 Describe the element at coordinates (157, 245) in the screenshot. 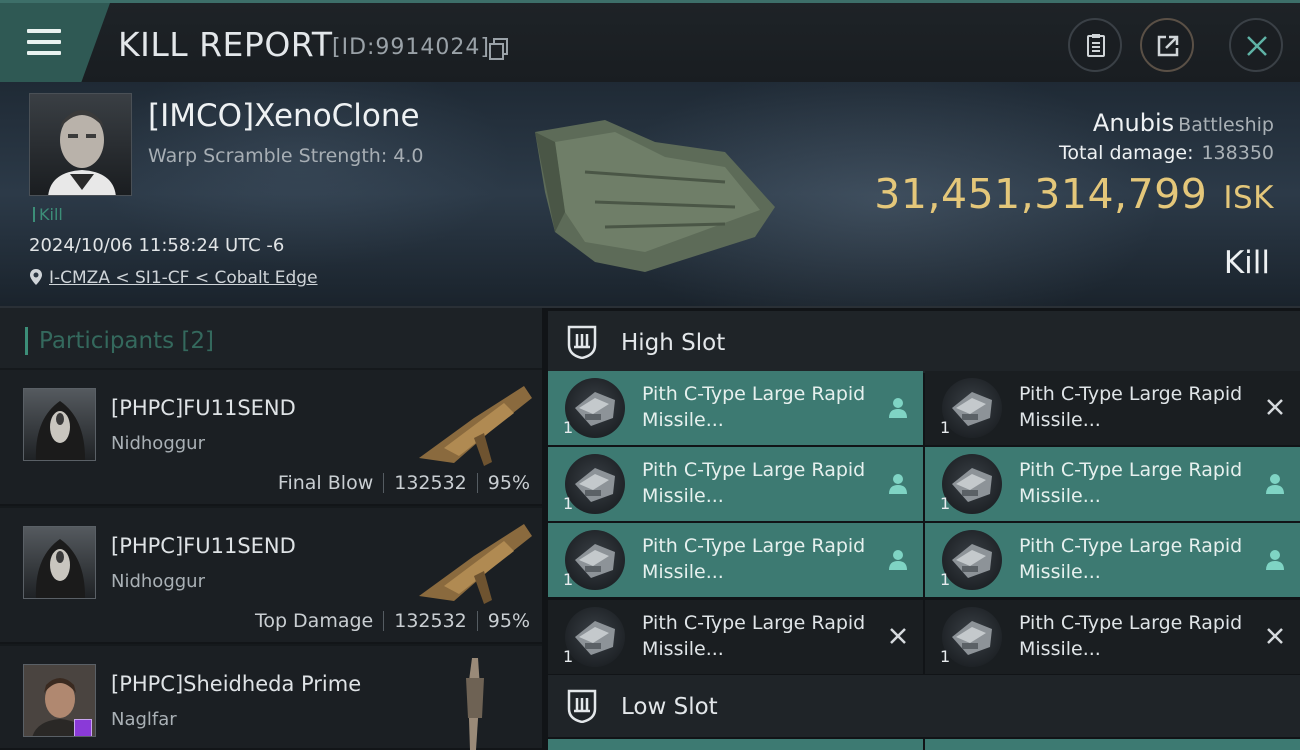

I see `kill-datetime: 2024/10/06 11:58:24 UTC -6` at that location.